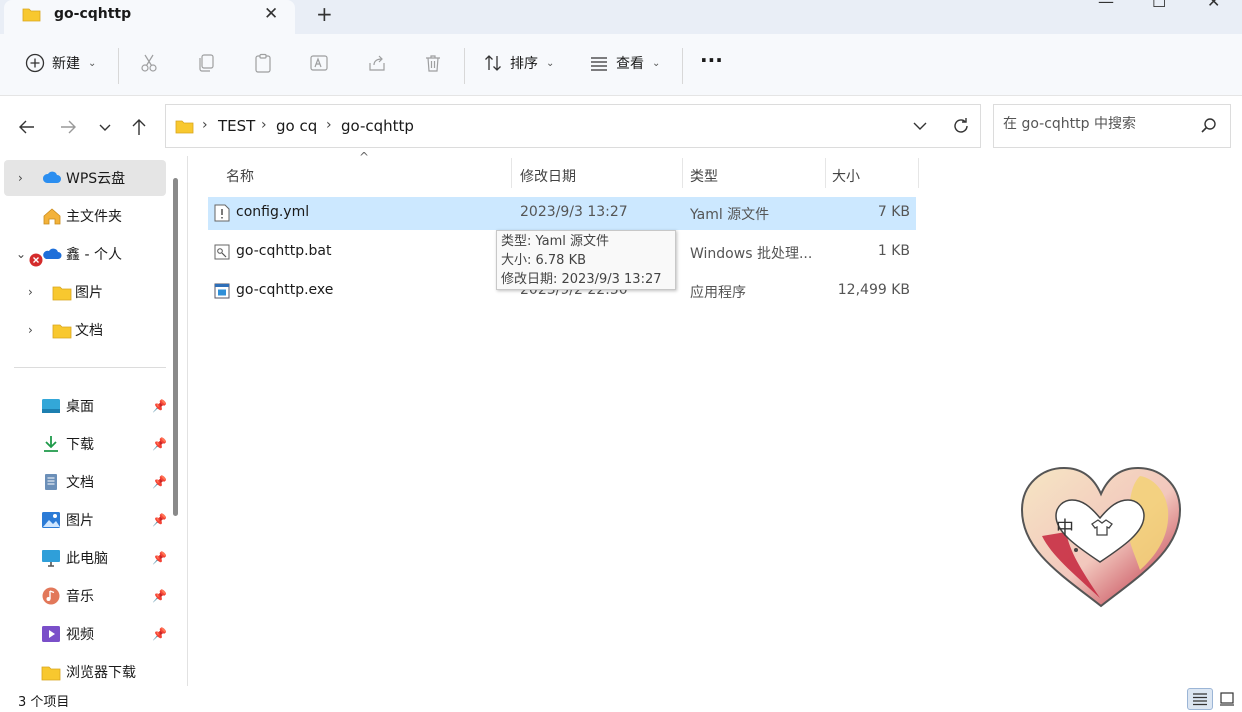  Describe the element at coordinates (377, 126) in the screenshot. I see `breadcrumb-go-cqhttp: go-cqhttp` at that location.